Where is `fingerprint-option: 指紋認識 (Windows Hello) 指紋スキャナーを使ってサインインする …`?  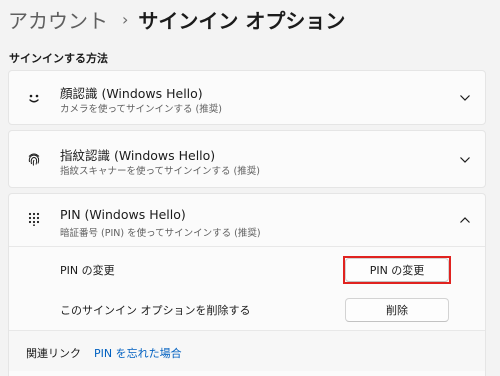 fingerprint-option: 指紋認識 (Windows Hello) 指紋スキャナーを使ってサインインする … is located at coordinates (247, 159).